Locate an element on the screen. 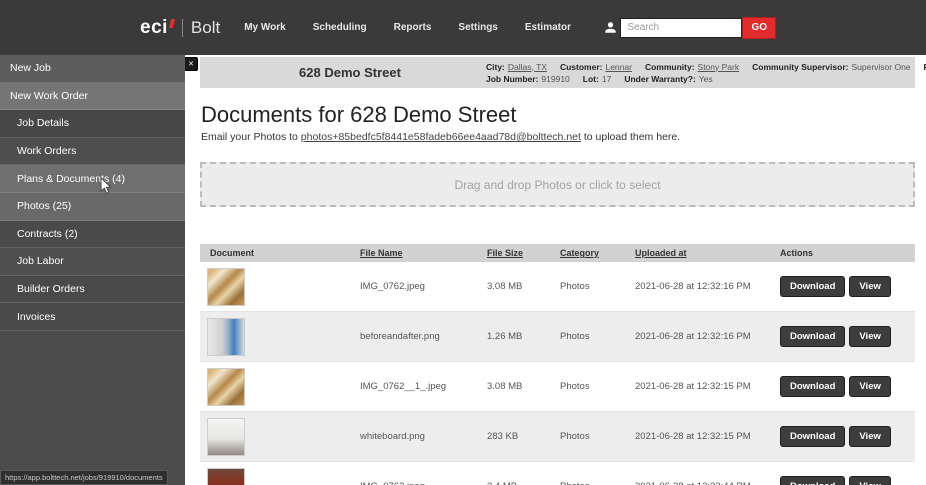  logo-divider is located at coordinates (182, 27).